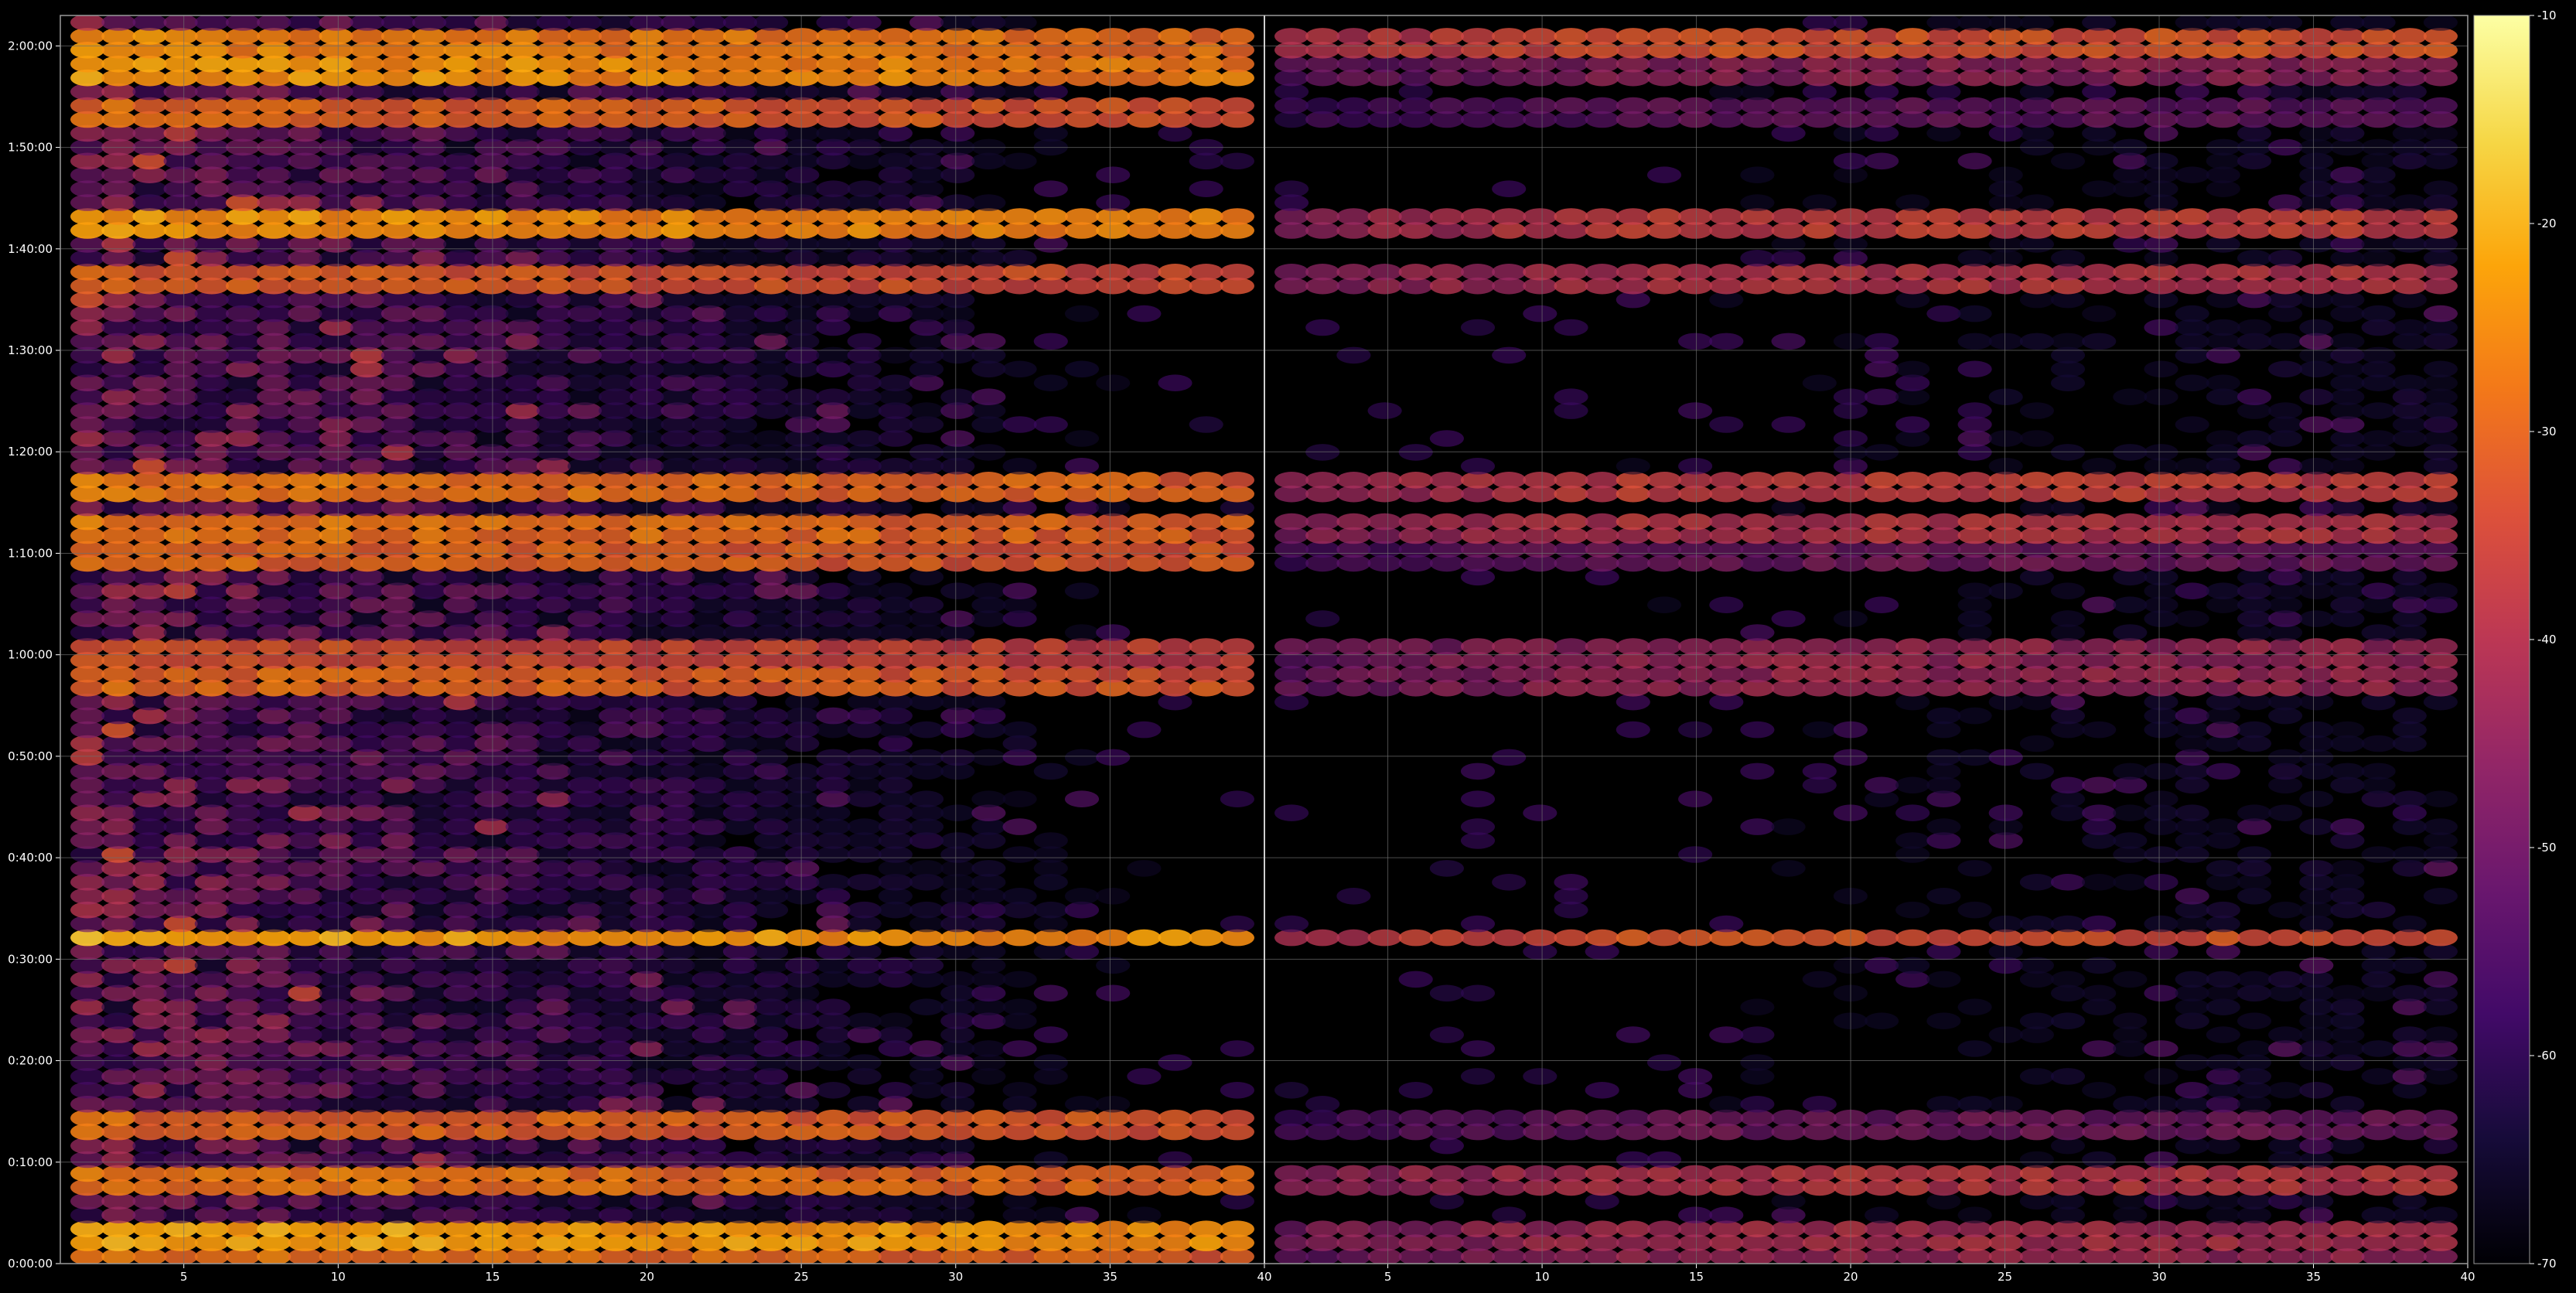 The width and height of the screenshot is (2576, 1293). I want to click on x-tick-label: 30, so click(2158, 1277).